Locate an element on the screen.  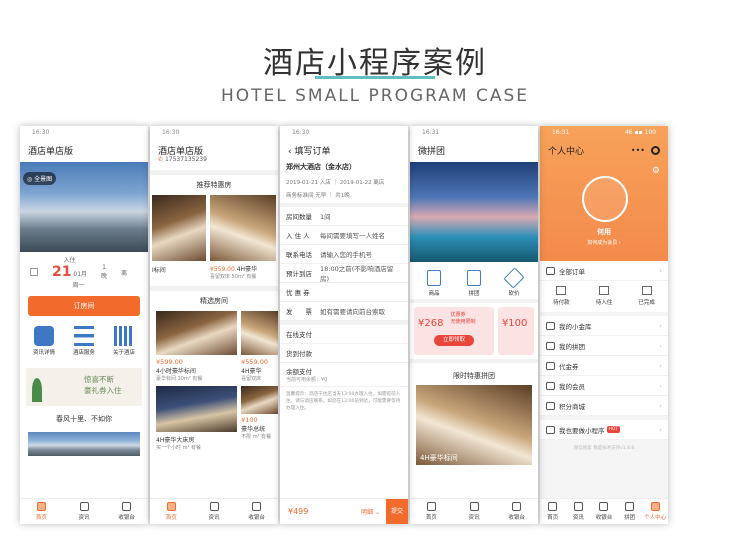
rec-room-card: I标间 is located at coordinates (179, 237).